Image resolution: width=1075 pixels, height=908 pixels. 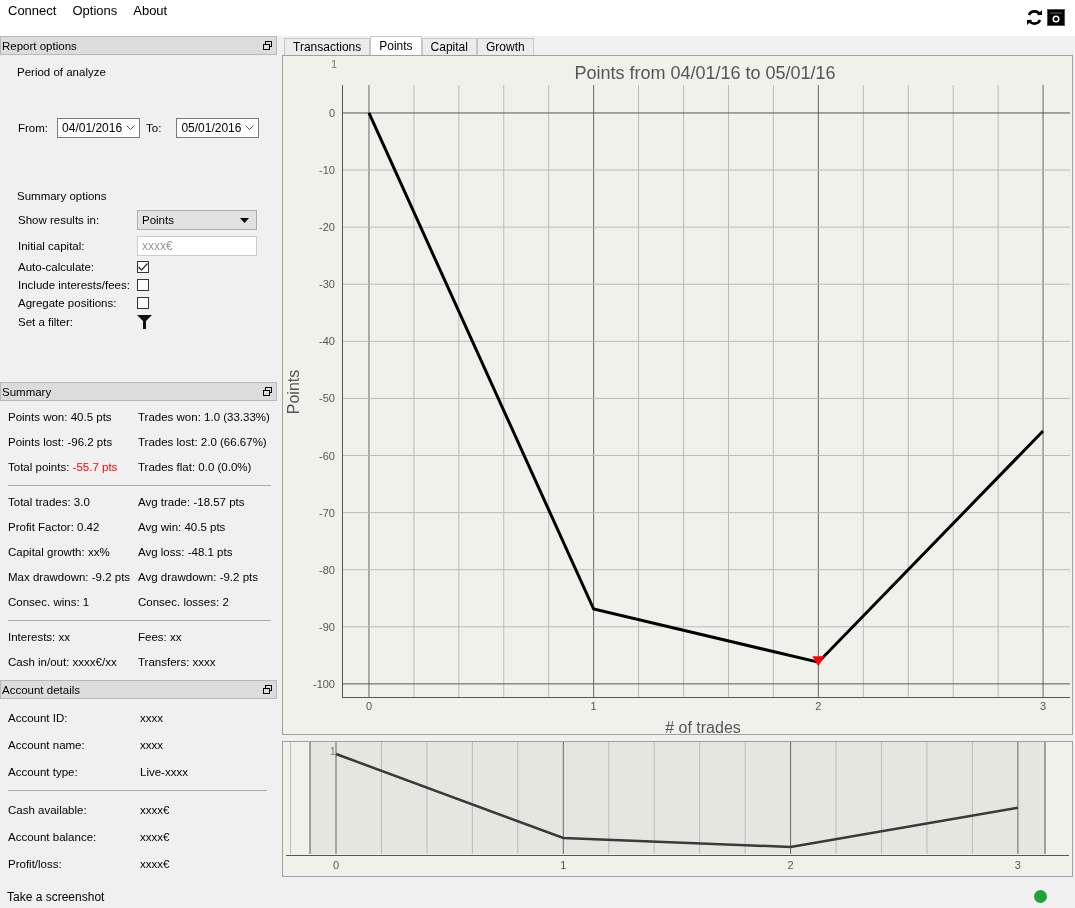 I want to click on axis-tick-label: -40, so click(x=327, y=341).